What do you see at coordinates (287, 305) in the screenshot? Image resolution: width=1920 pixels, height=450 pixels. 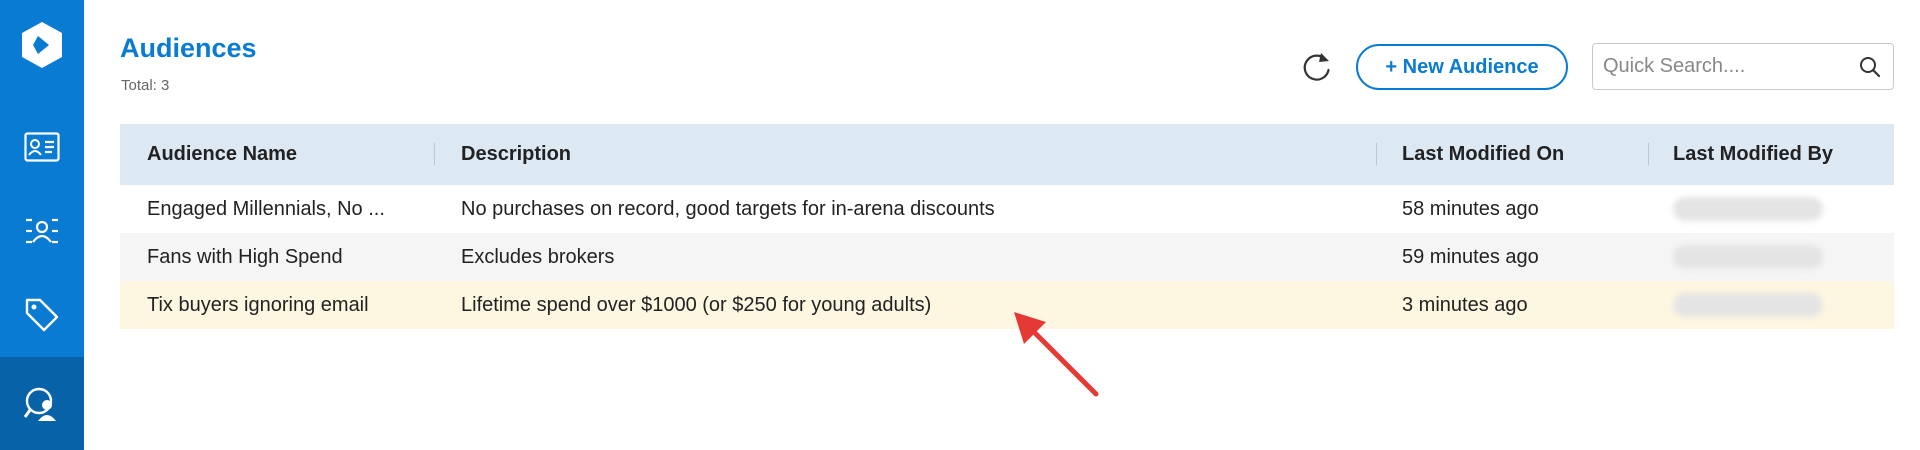 I see `audience-name-cell: Tix buyers ignoring email` at bounding box center [287, 305].